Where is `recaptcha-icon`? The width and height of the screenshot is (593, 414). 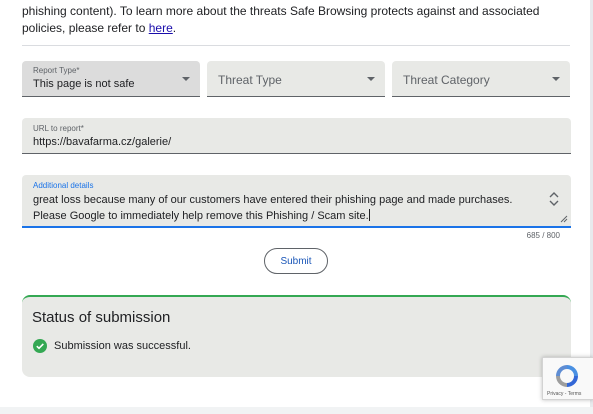 recaptcha-icon is located at coordinates (567, 376).